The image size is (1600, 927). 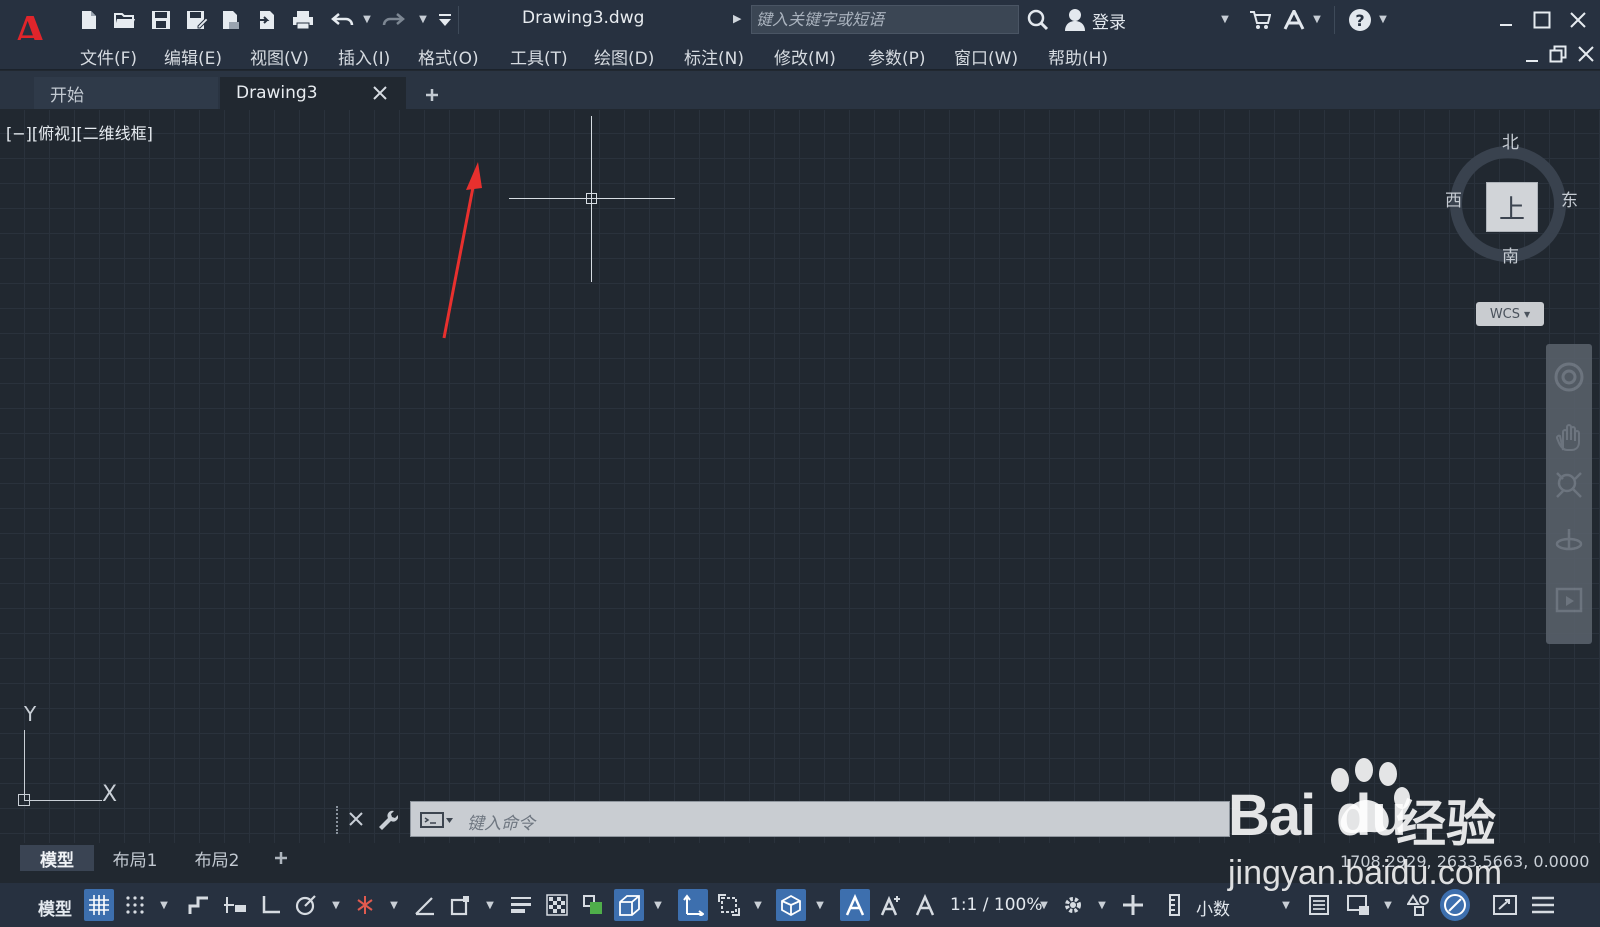 What do you see at coordinates (135, 858) in the screenshot?
I see `tab-layout1: 布局1` at bounding box center [135, 858].